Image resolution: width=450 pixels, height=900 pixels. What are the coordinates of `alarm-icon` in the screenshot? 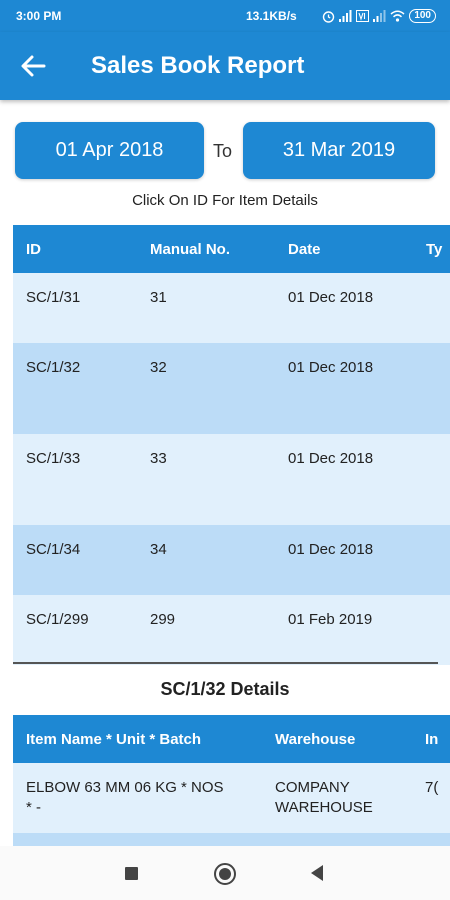 It's located at (328, 16).